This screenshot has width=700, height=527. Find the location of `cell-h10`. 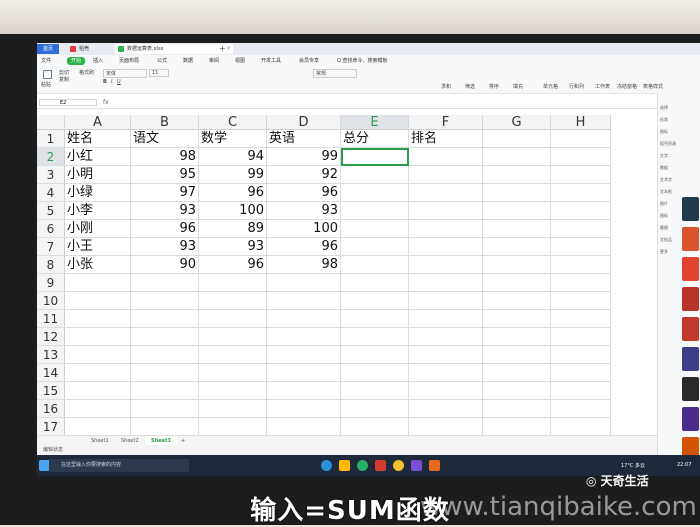

cell-h10 is located at coordinates (581, 301).